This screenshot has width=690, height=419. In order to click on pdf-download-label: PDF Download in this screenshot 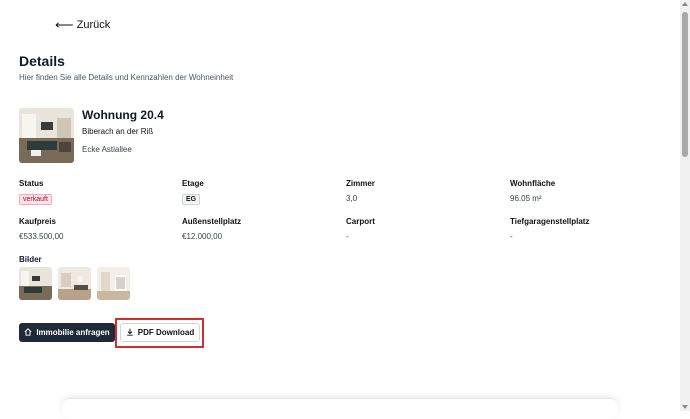, I will do `click(166, 332)`.